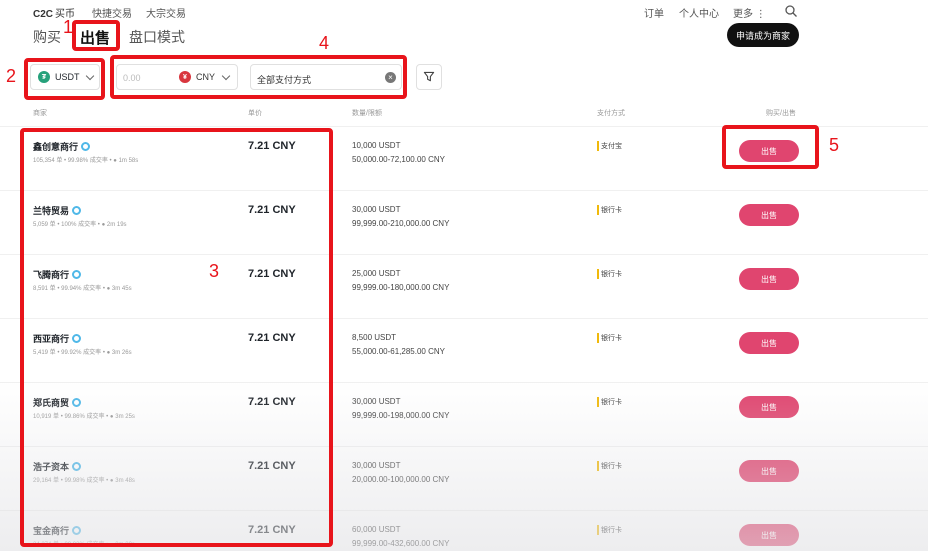  Describe the element at coordinates (464, 12) in the screenshot. I see `top-nav: C2C 买币 快捷交易 大宗交易 订单 个人中心 更多 ⋮` at that location.